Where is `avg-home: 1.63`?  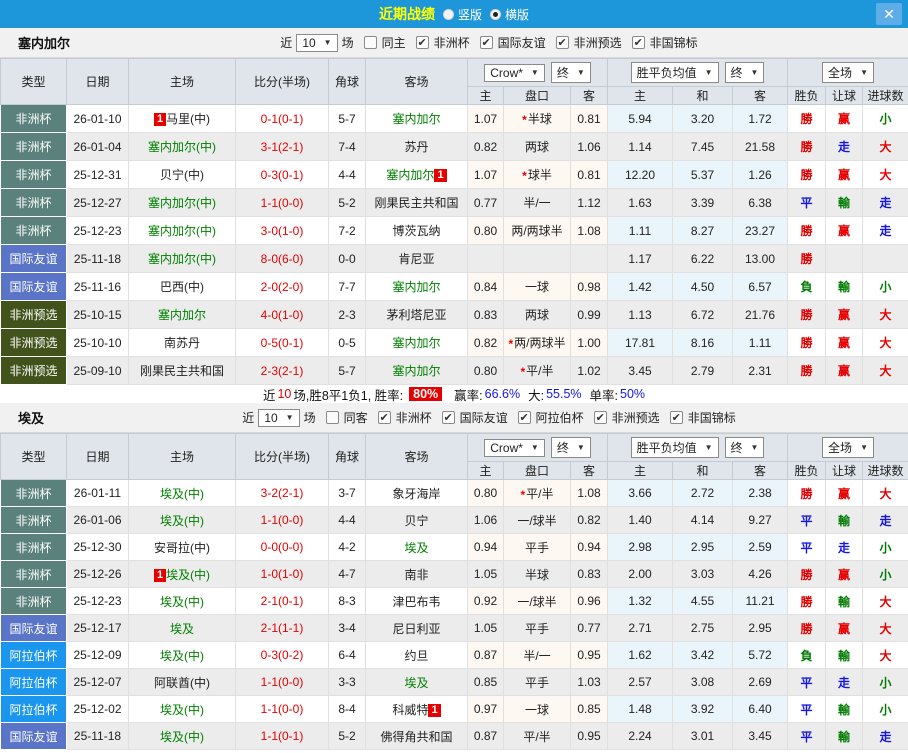
avg-home: 1.63 is located at coordinates (640, 202).